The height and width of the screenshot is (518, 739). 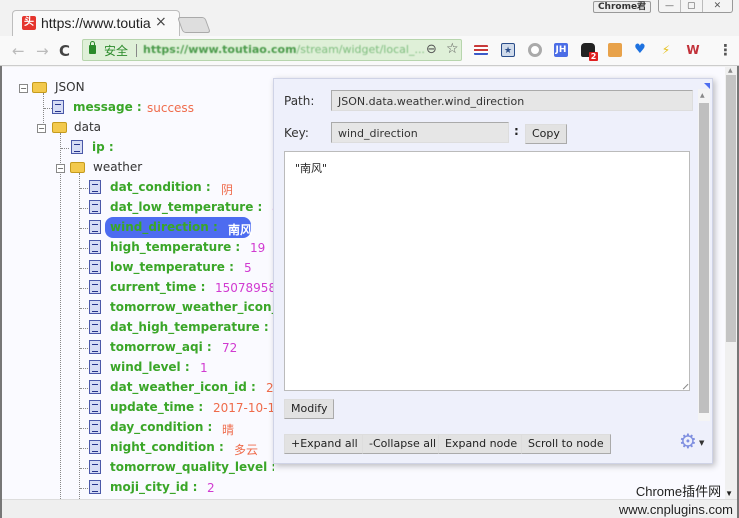 I want to click on panel-scroll-up-icon: ▲, so click(x=702, y=95).